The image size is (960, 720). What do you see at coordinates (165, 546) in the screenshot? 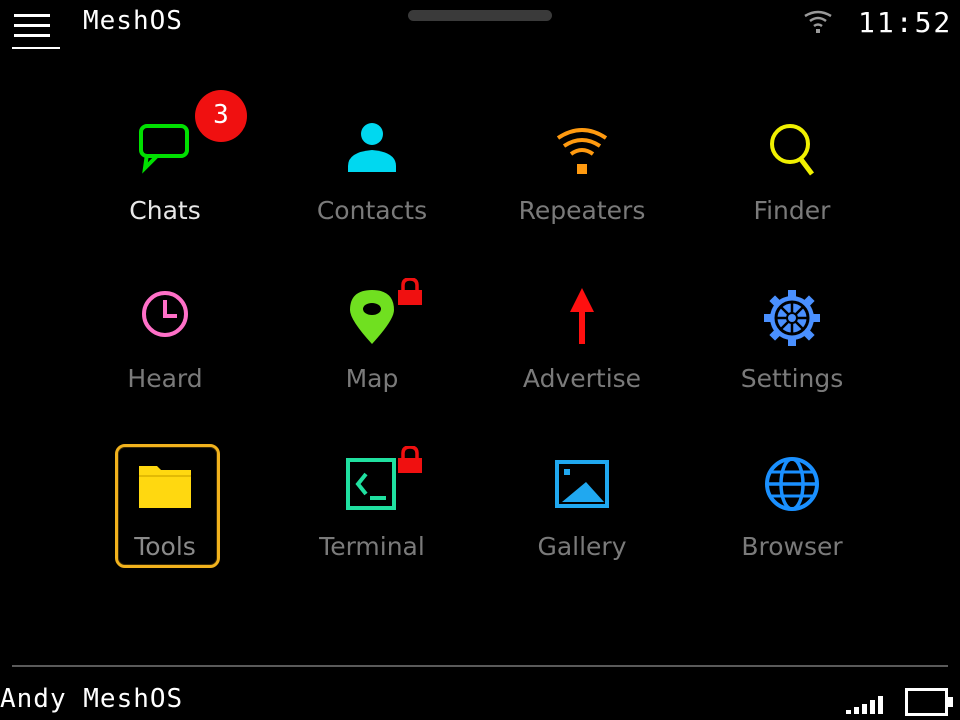
I see `app-label: Tools` at bounding box center [165, 546].